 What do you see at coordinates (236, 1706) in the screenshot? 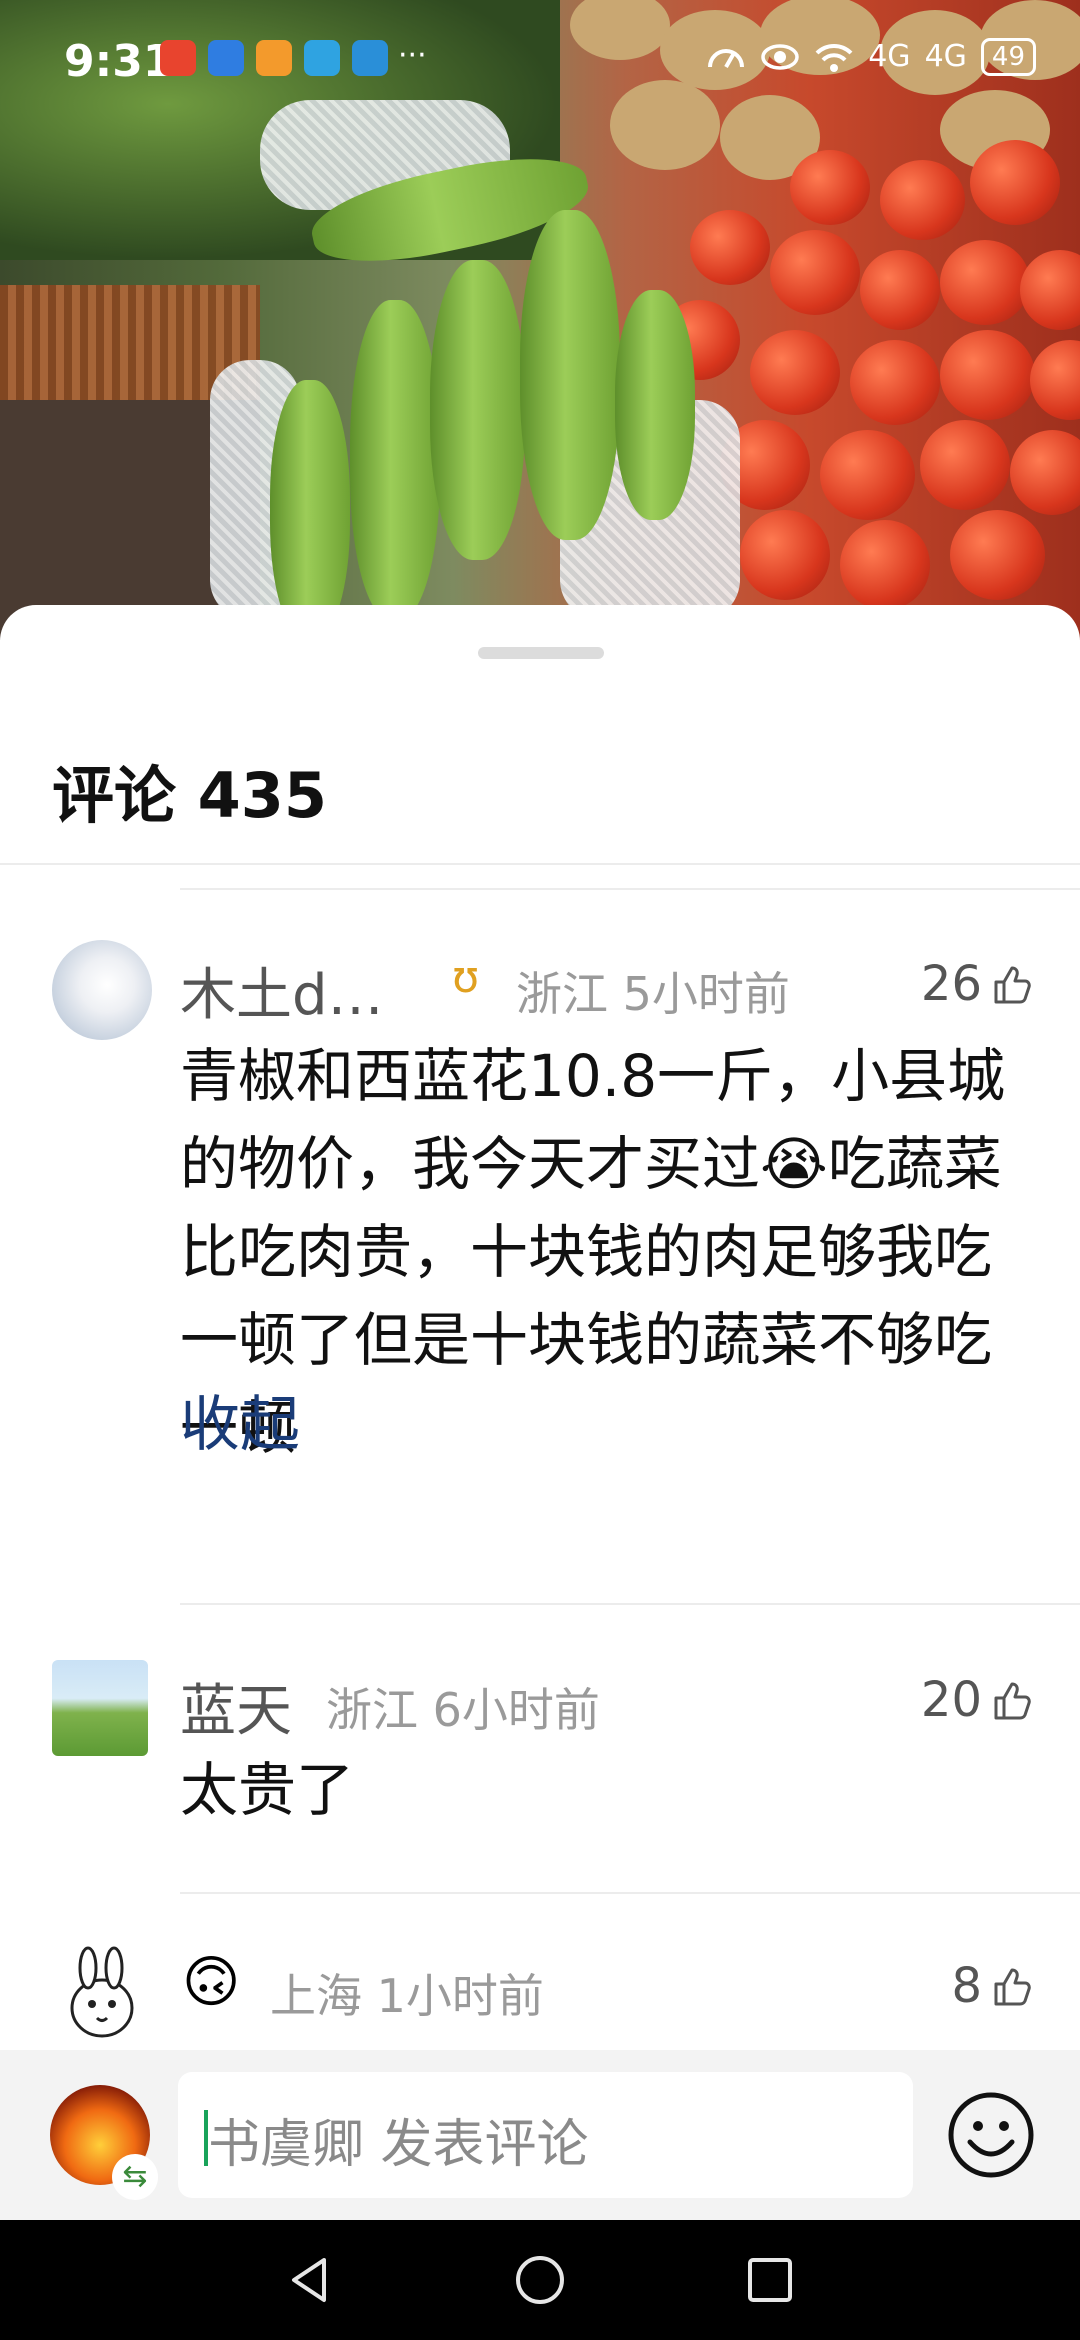
I see `comment-username: 蓝天` at bounding box center [236, 1706].